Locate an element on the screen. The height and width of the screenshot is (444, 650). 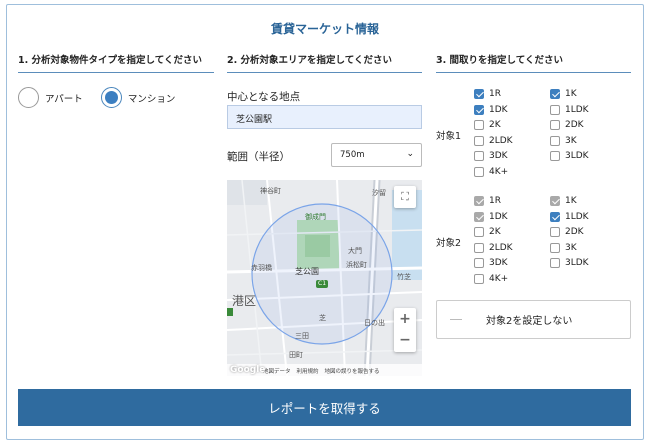
toggle-dash-icon is located at coordinates (456, 319).